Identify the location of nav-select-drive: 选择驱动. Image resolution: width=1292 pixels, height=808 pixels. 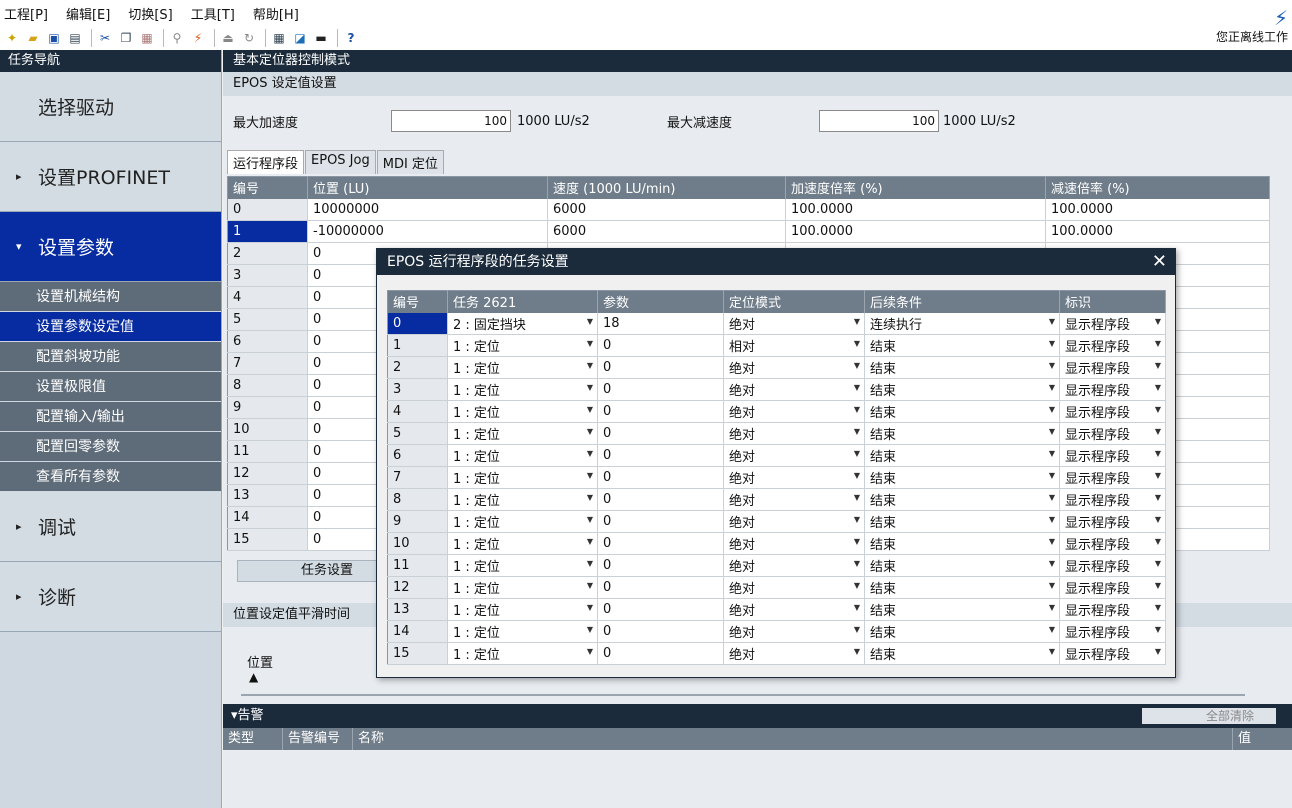
(110, 107).